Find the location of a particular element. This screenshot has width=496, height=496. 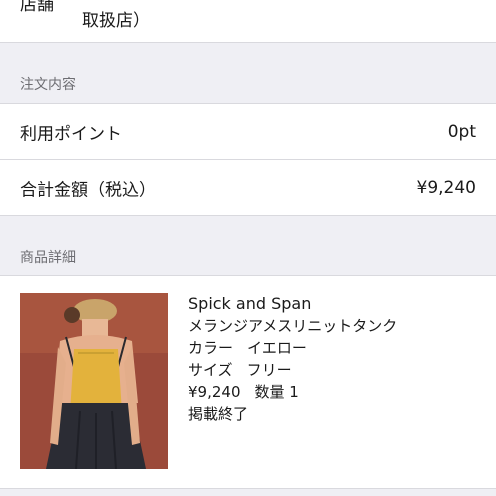

shop-info-block: 店舗 取扱店） is located at coordinates (248, 21).